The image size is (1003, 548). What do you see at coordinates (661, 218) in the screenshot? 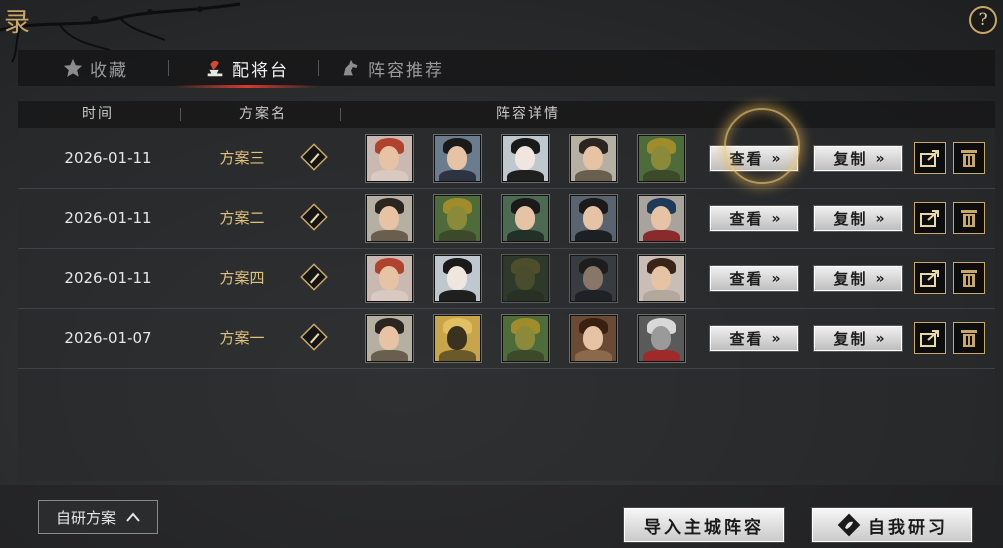
I see `hero-headband-man` at bounding box center [661, 218].